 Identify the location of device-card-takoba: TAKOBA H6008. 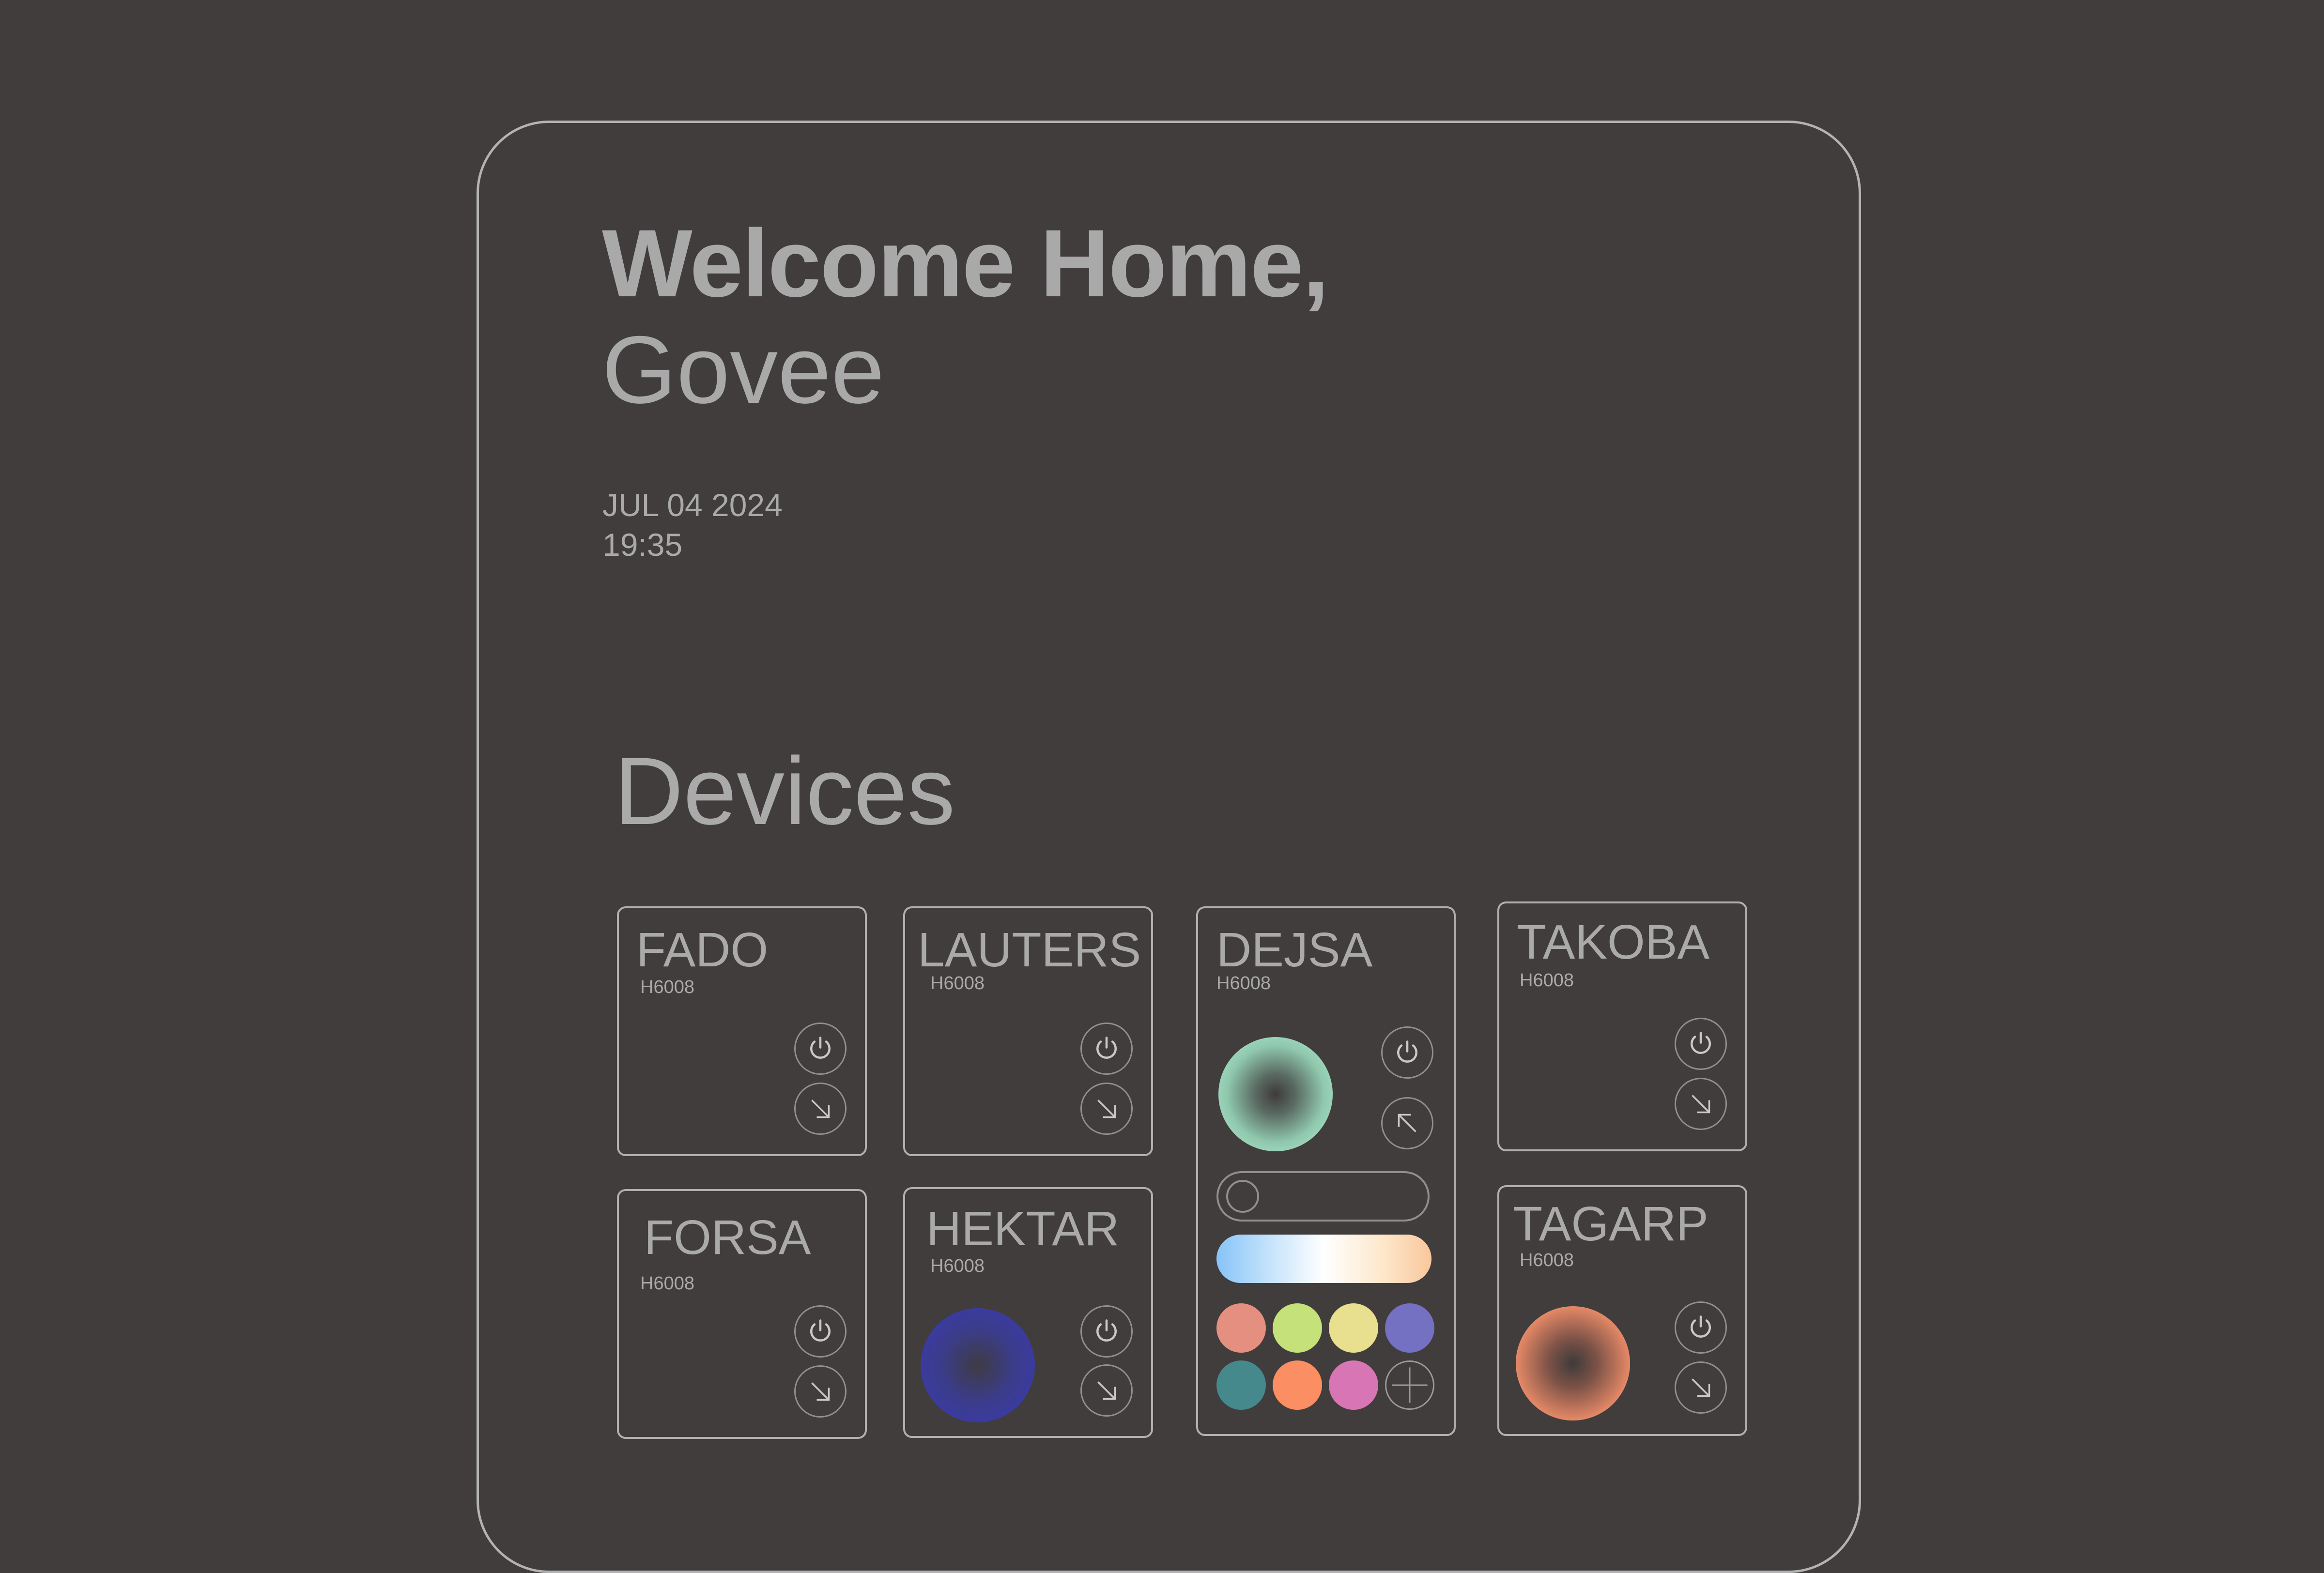
(1622, 1026).